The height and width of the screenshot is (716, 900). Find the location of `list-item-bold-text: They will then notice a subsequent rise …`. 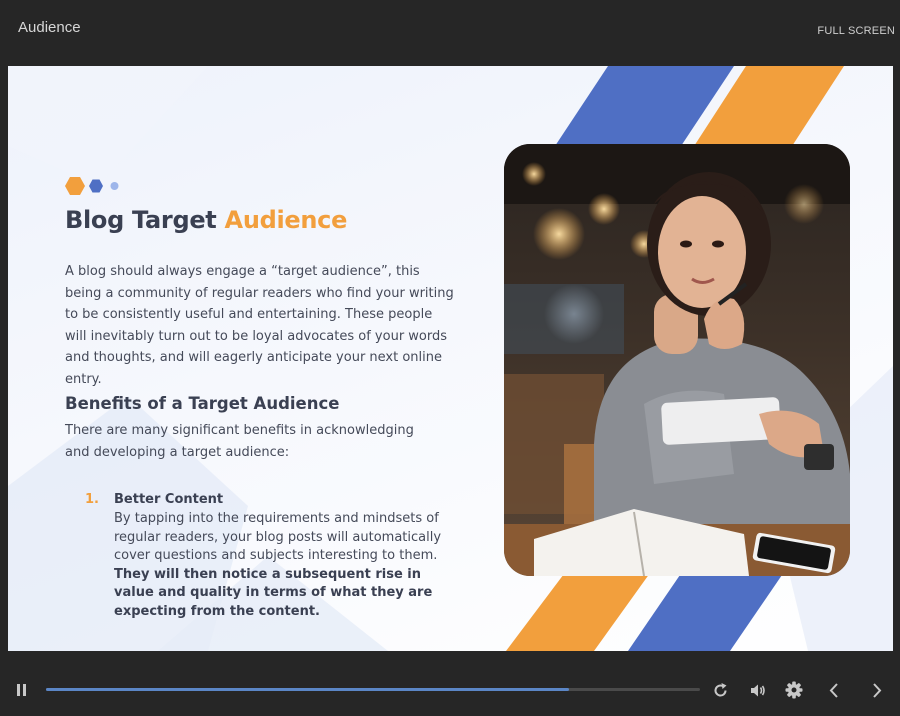

list-item-bold-text: They will then notice a subsequent rise … is located at coordinates (273, 592).